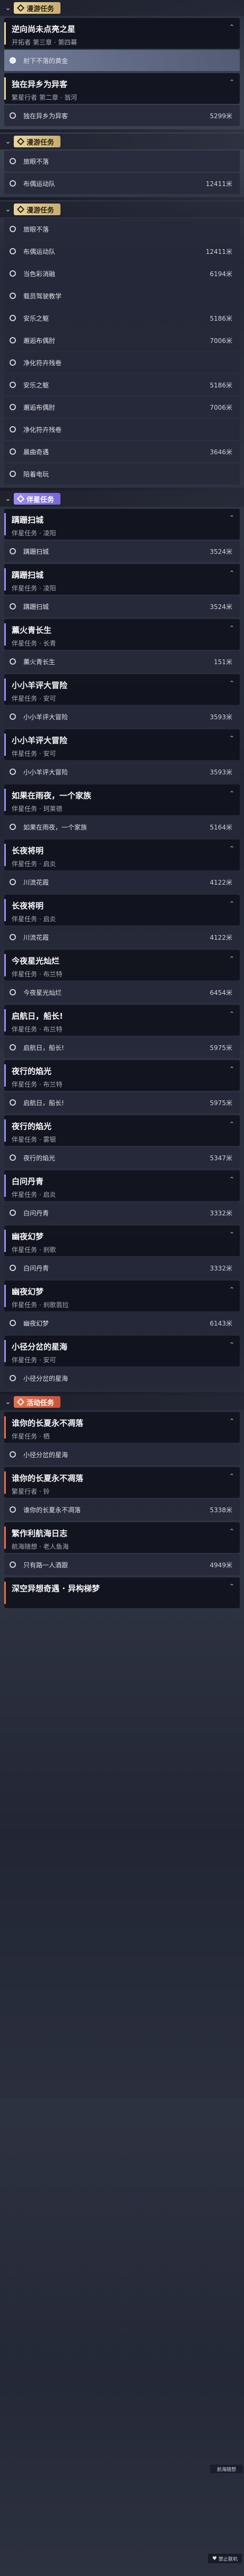 This screenshot has height=2576, width=244. I want to click on quest-step: 只有路一人酒跟 4949米, so click(122, 1564).